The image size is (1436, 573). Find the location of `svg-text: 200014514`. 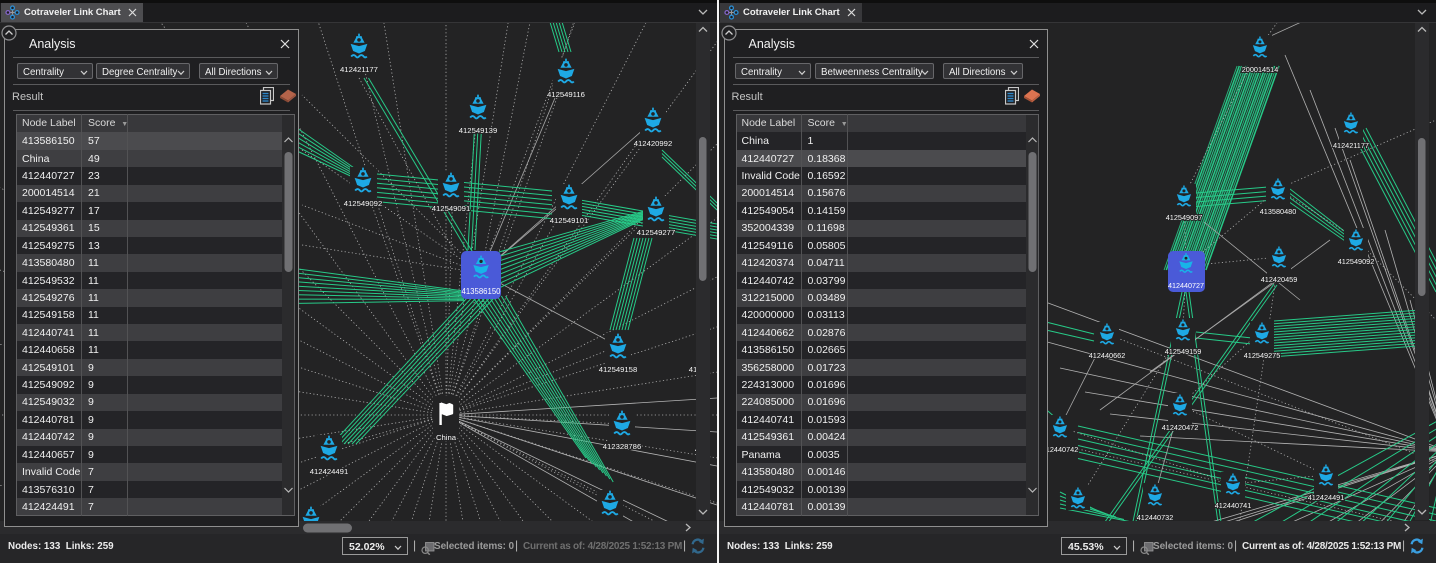

svg-text: 200014514 is located at coordinates (1260, 69).